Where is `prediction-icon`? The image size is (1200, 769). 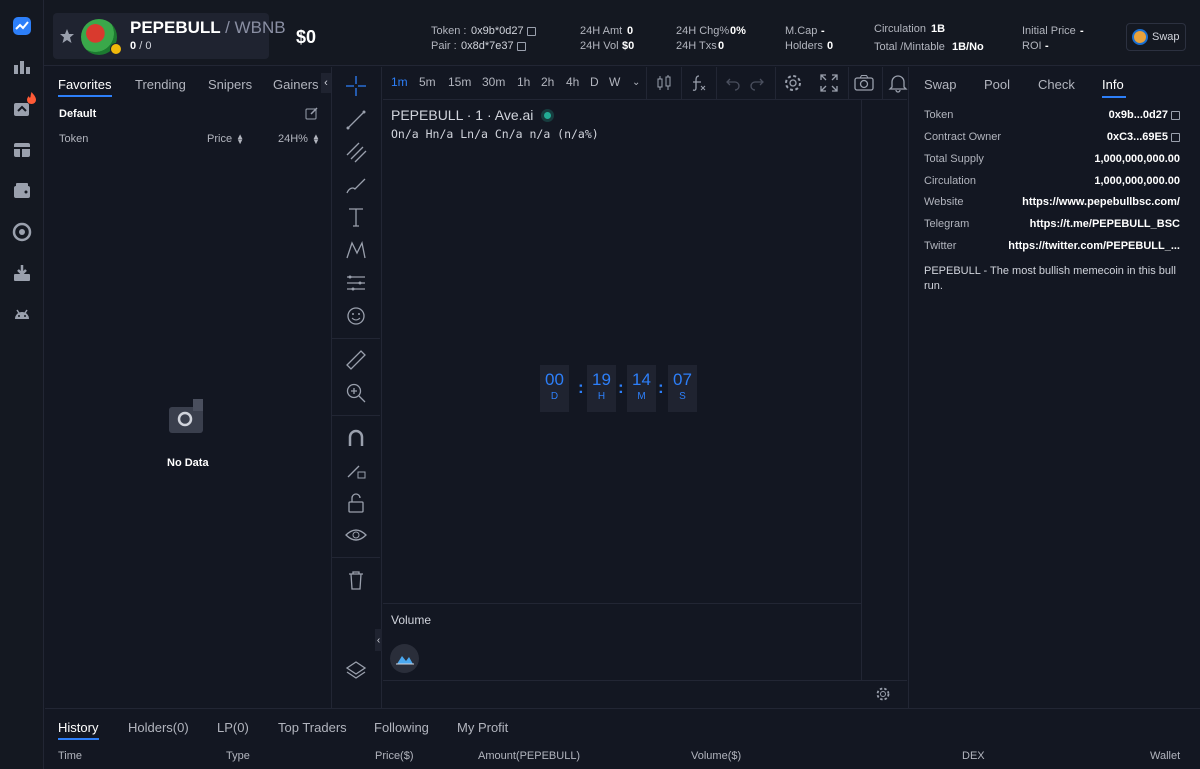
prediction-icon is located at coordinates (356, 283).